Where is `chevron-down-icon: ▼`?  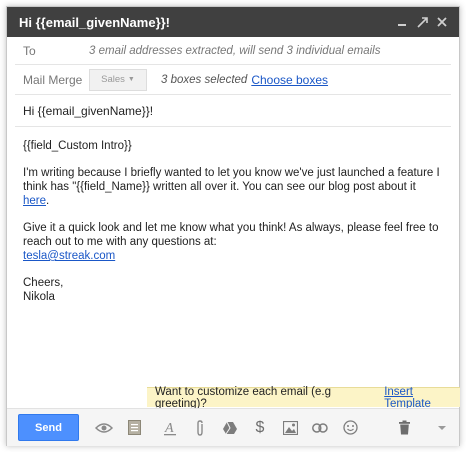
chevron-down-icon: ▼ is located at coordinates (131, 79).